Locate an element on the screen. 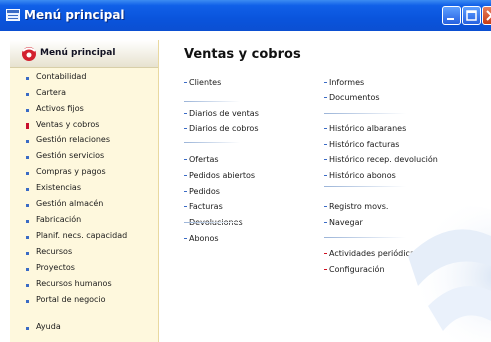  sidebar-item: Activos fijos is located at coordinates (60, 108).